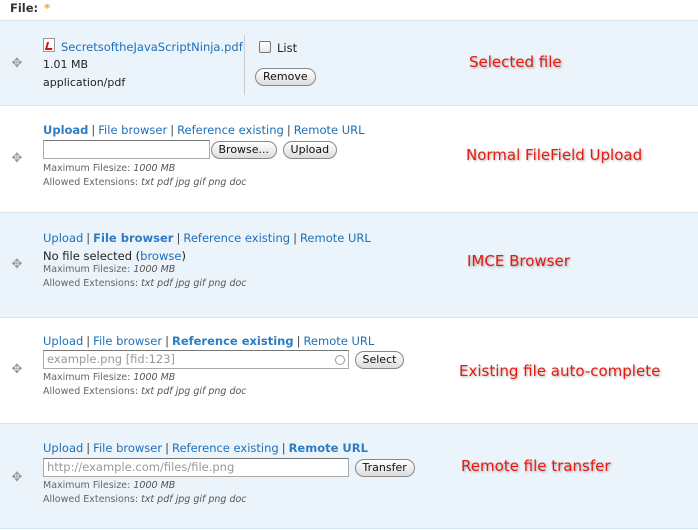  Describe the element at coordinates (30, 8) in the screenshot. I see `field-label: File: *` at that location.